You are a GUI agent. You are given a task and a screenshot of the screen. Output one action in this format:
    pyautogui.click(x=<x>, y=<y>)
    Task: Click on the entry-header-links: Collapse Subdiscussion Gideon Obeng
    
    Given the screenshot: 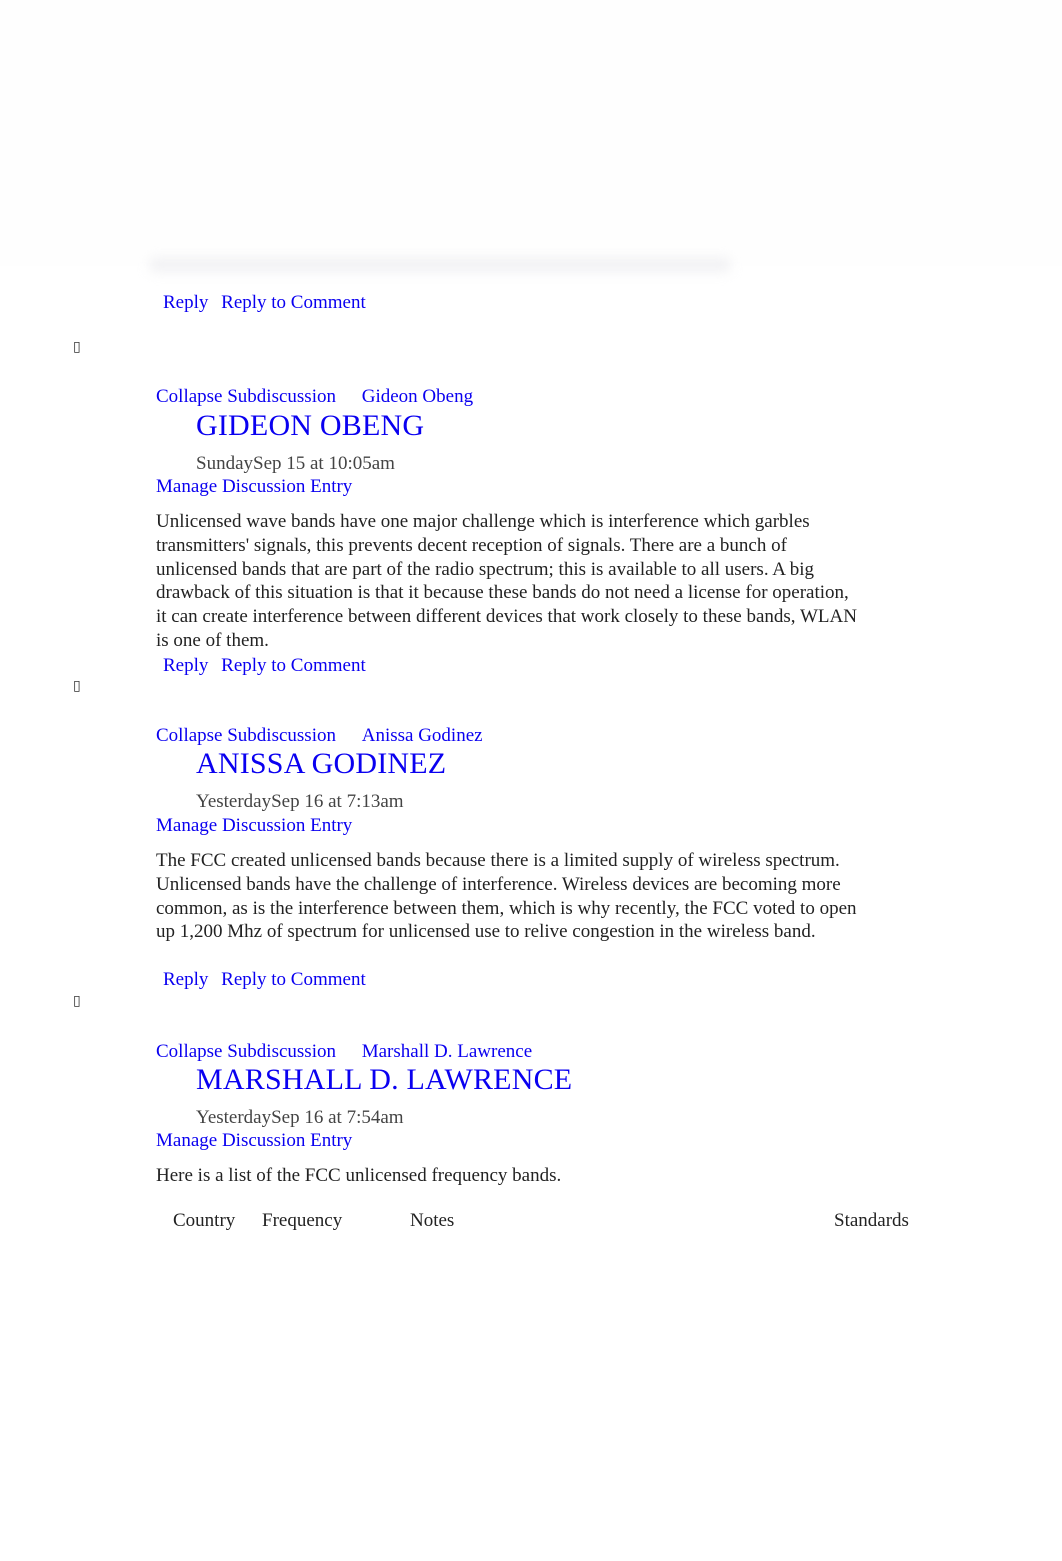 What is the action you would take?
    pyautogui.click(x=314, y=396)
    